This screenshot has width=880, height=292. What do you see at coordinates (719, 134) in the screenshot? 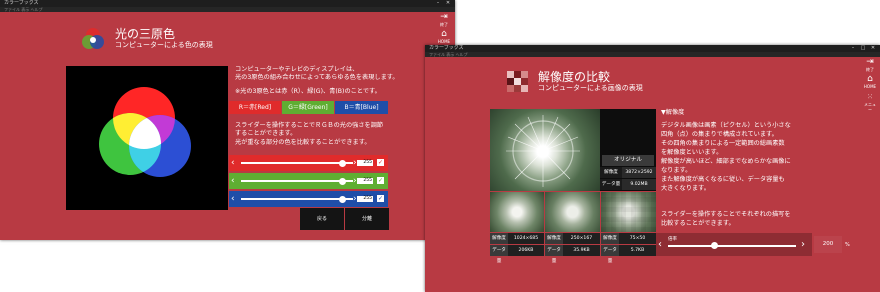
I see `body-line-2: 四角（点）の集まりで構成されています。` at bounding box center [719, 134].